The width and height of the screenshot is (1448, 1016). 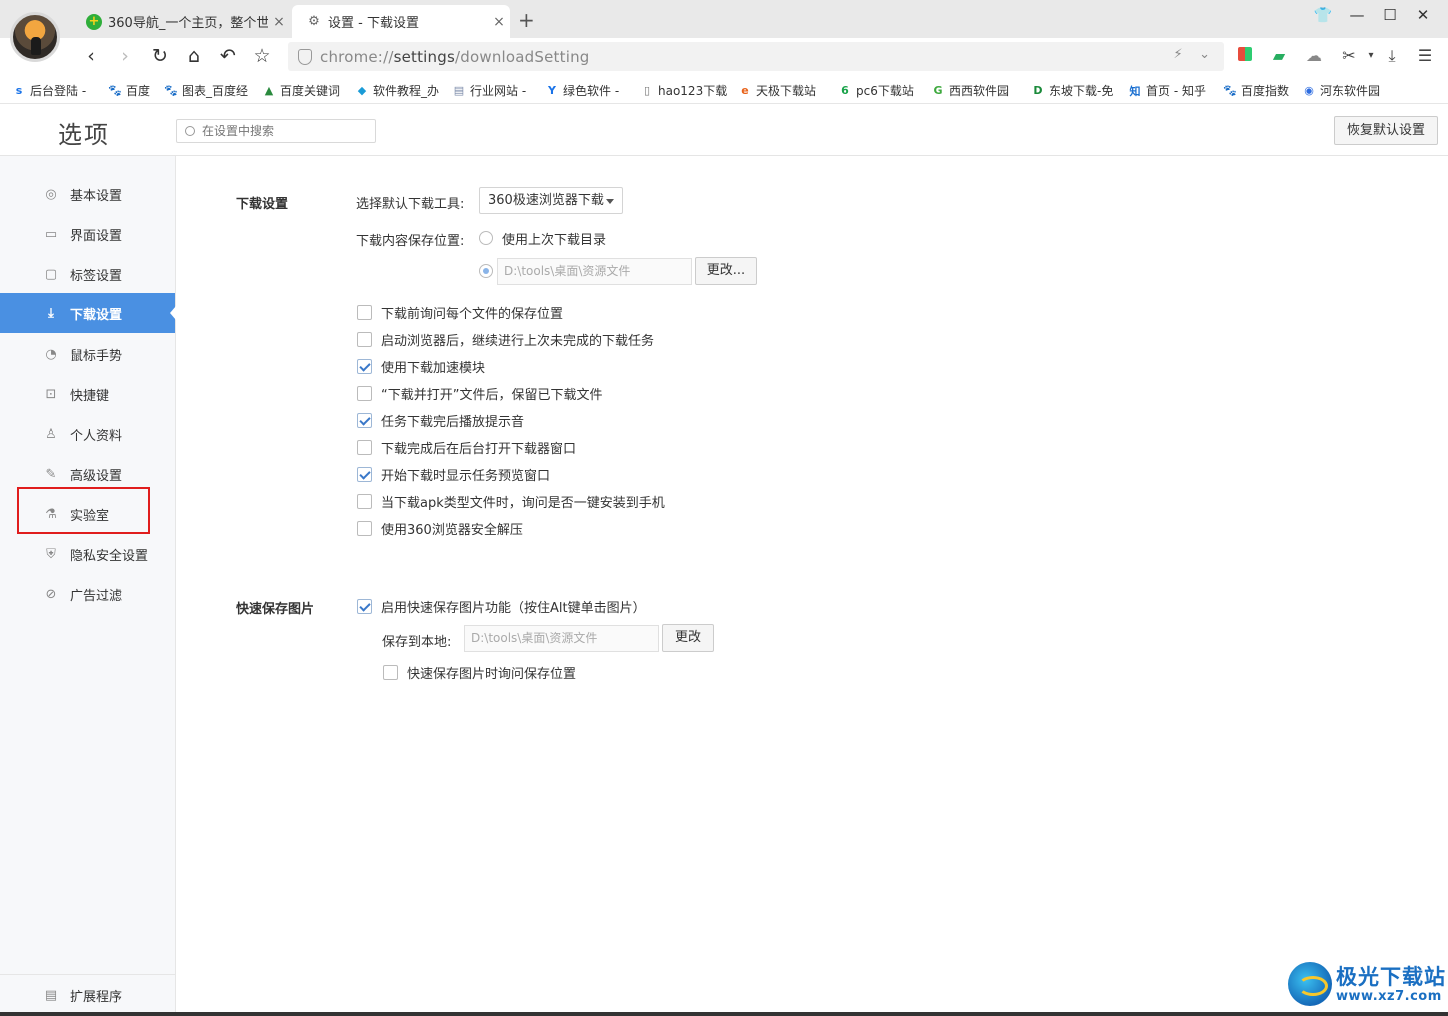 I want to click on quicksave-ask-option: 快速保存图片时询问保存位置, so click(x=479, y=672).